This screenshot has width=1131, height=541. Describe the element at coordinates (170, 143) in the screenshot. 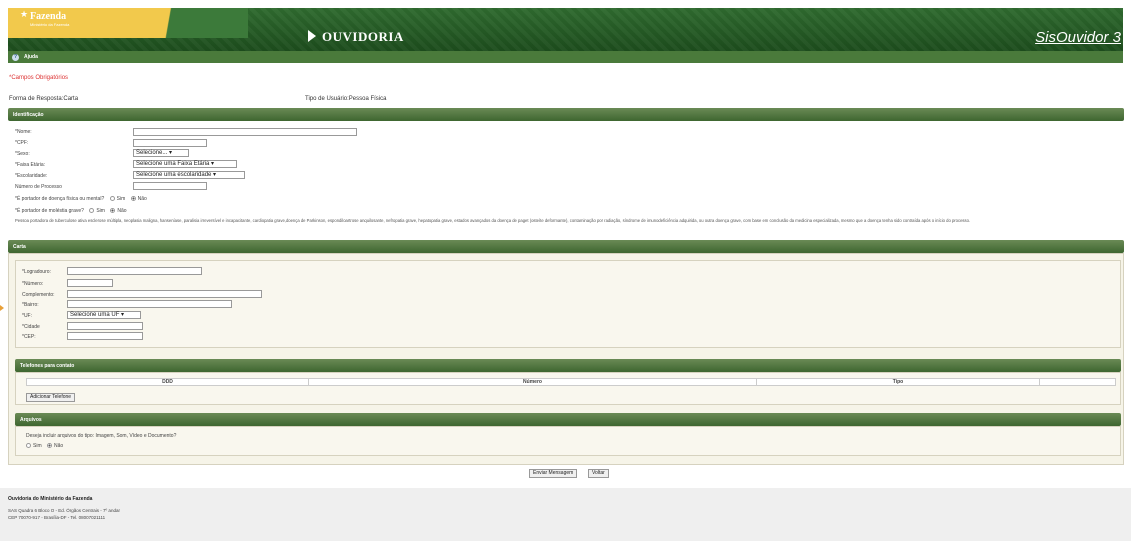

I see `cpf-input` at that location.